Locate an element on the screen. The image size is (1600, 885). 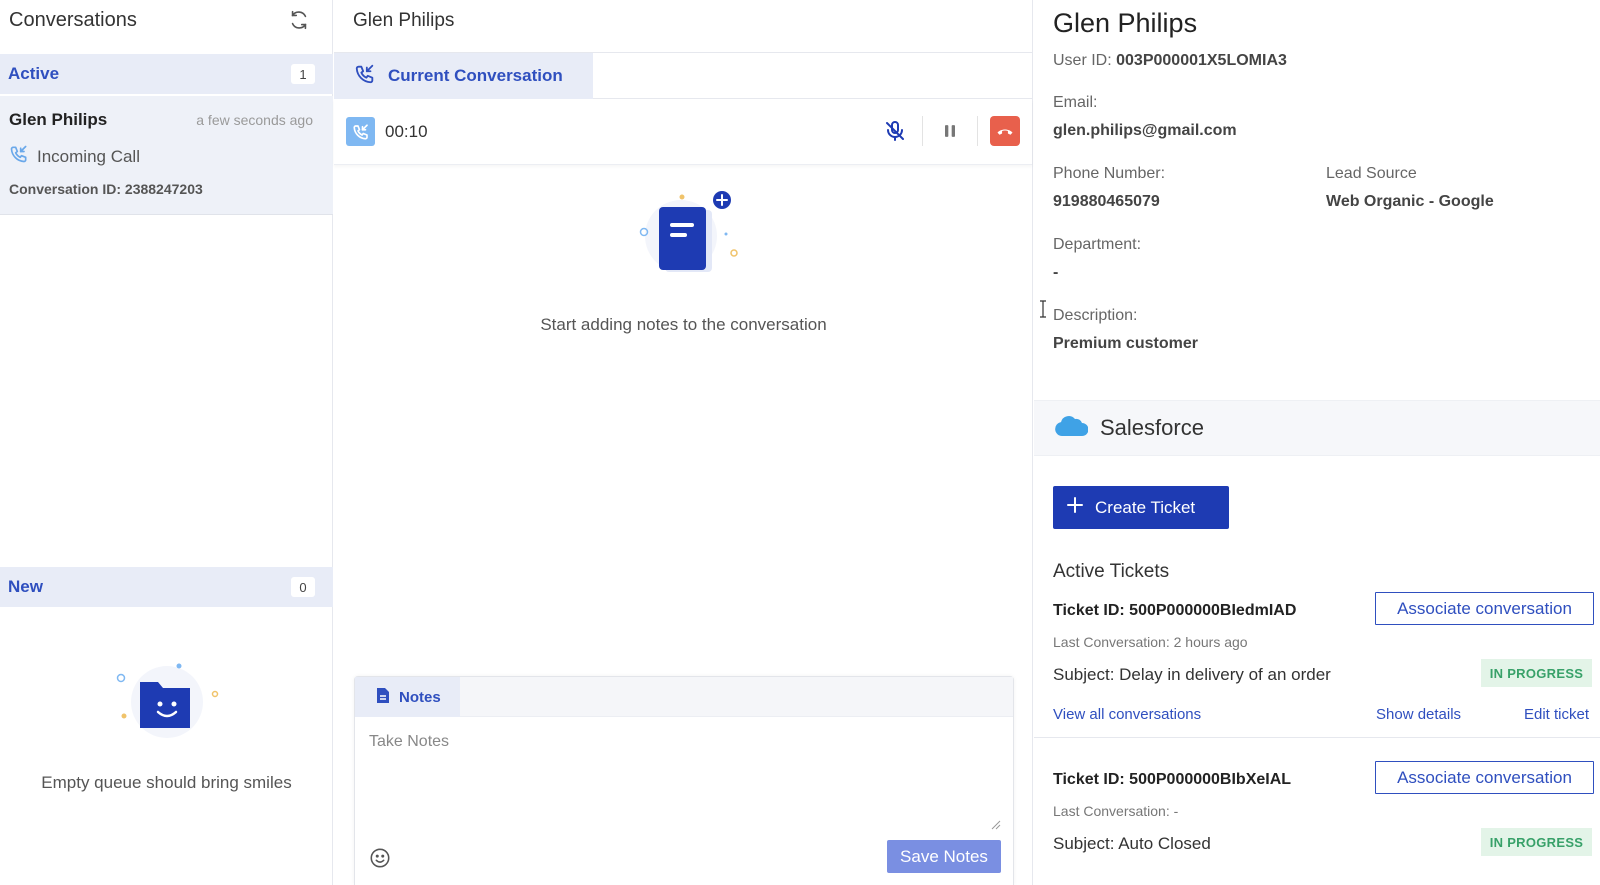
notes-tabbar: Notes is located at coordinates (684, 697).